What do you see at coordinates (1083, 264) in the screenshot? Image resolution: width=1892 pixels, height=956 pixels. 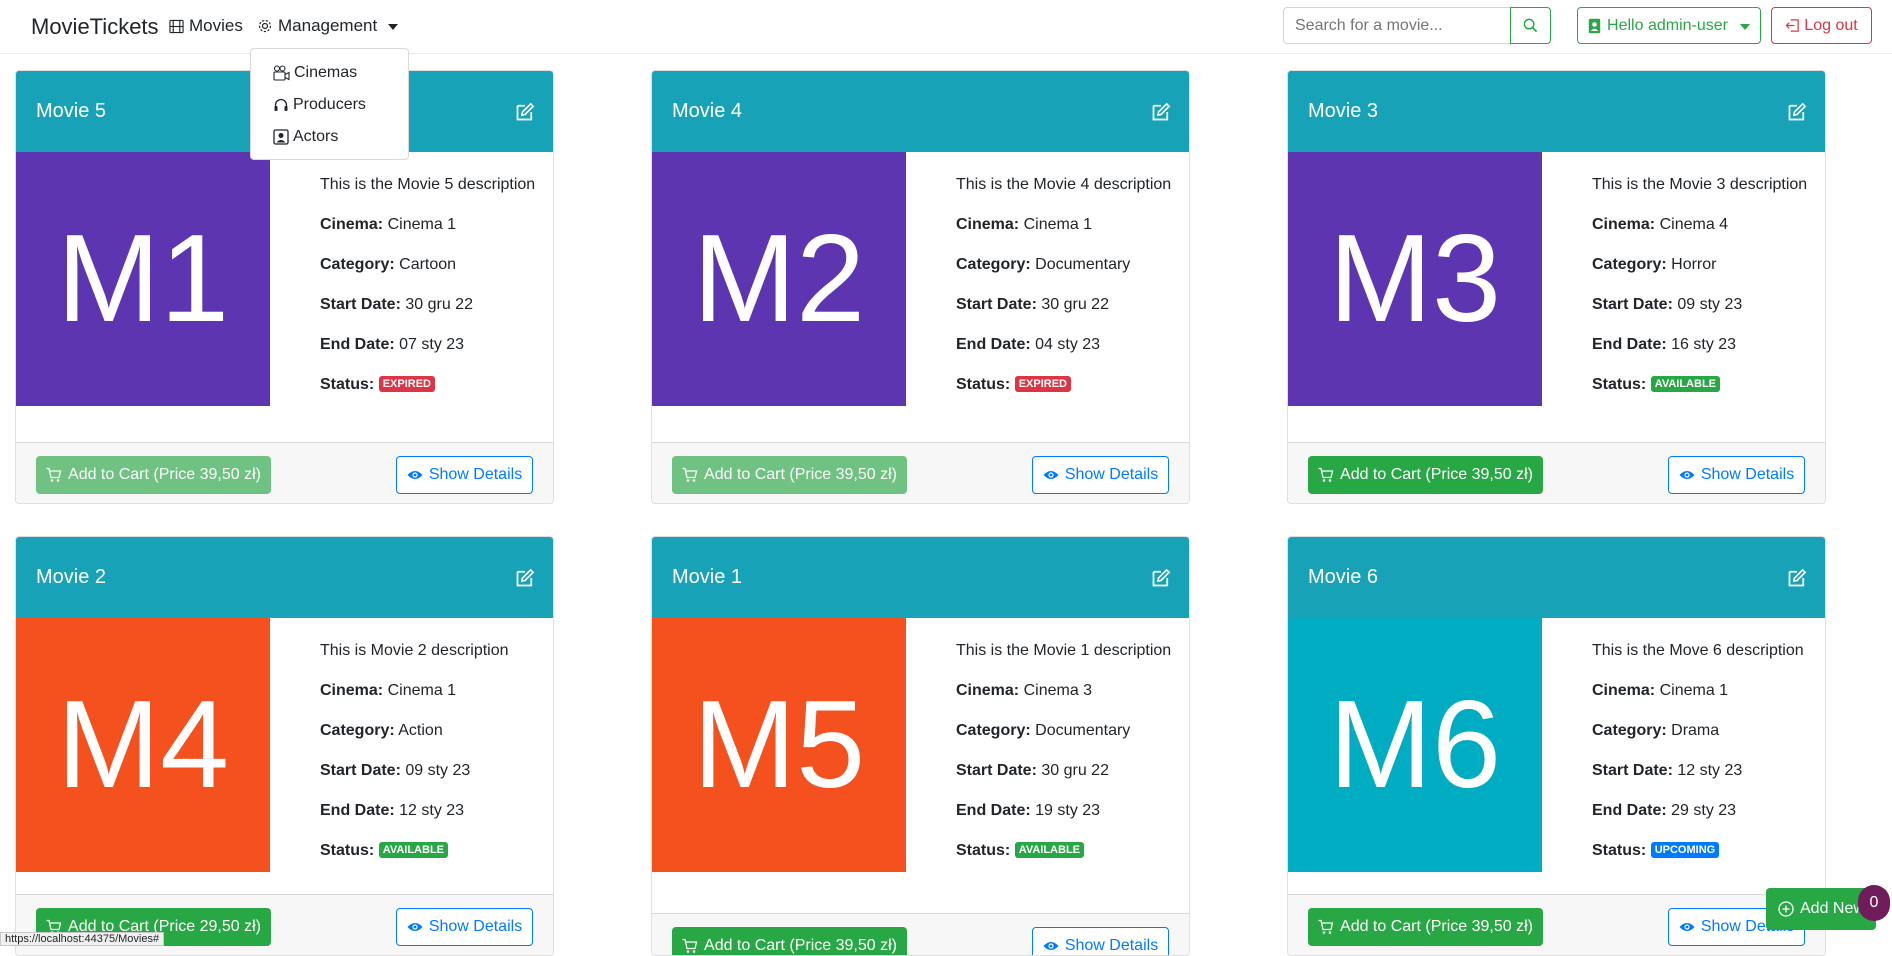 I see `category-value: Documentary` at bounding box center [1083, 264].